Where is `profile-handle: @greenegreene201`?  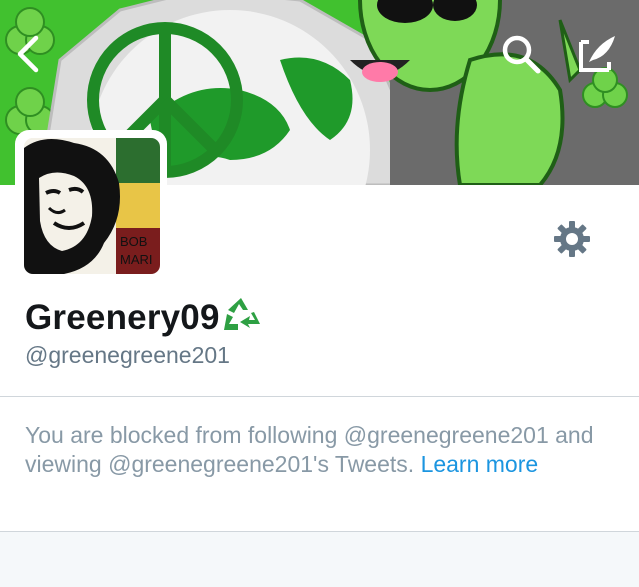 profile-handle: @greenegreene201 is located at coordinates (127, 355).